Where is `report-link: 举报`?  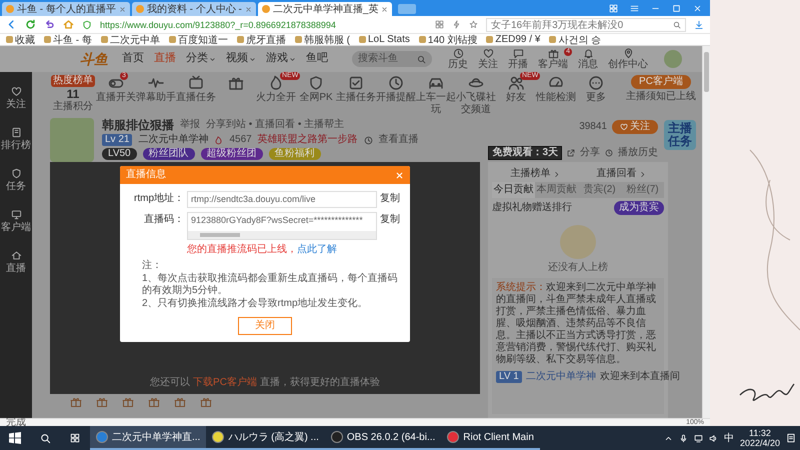
report-link: 举报 is located at coordinates (190, 125).